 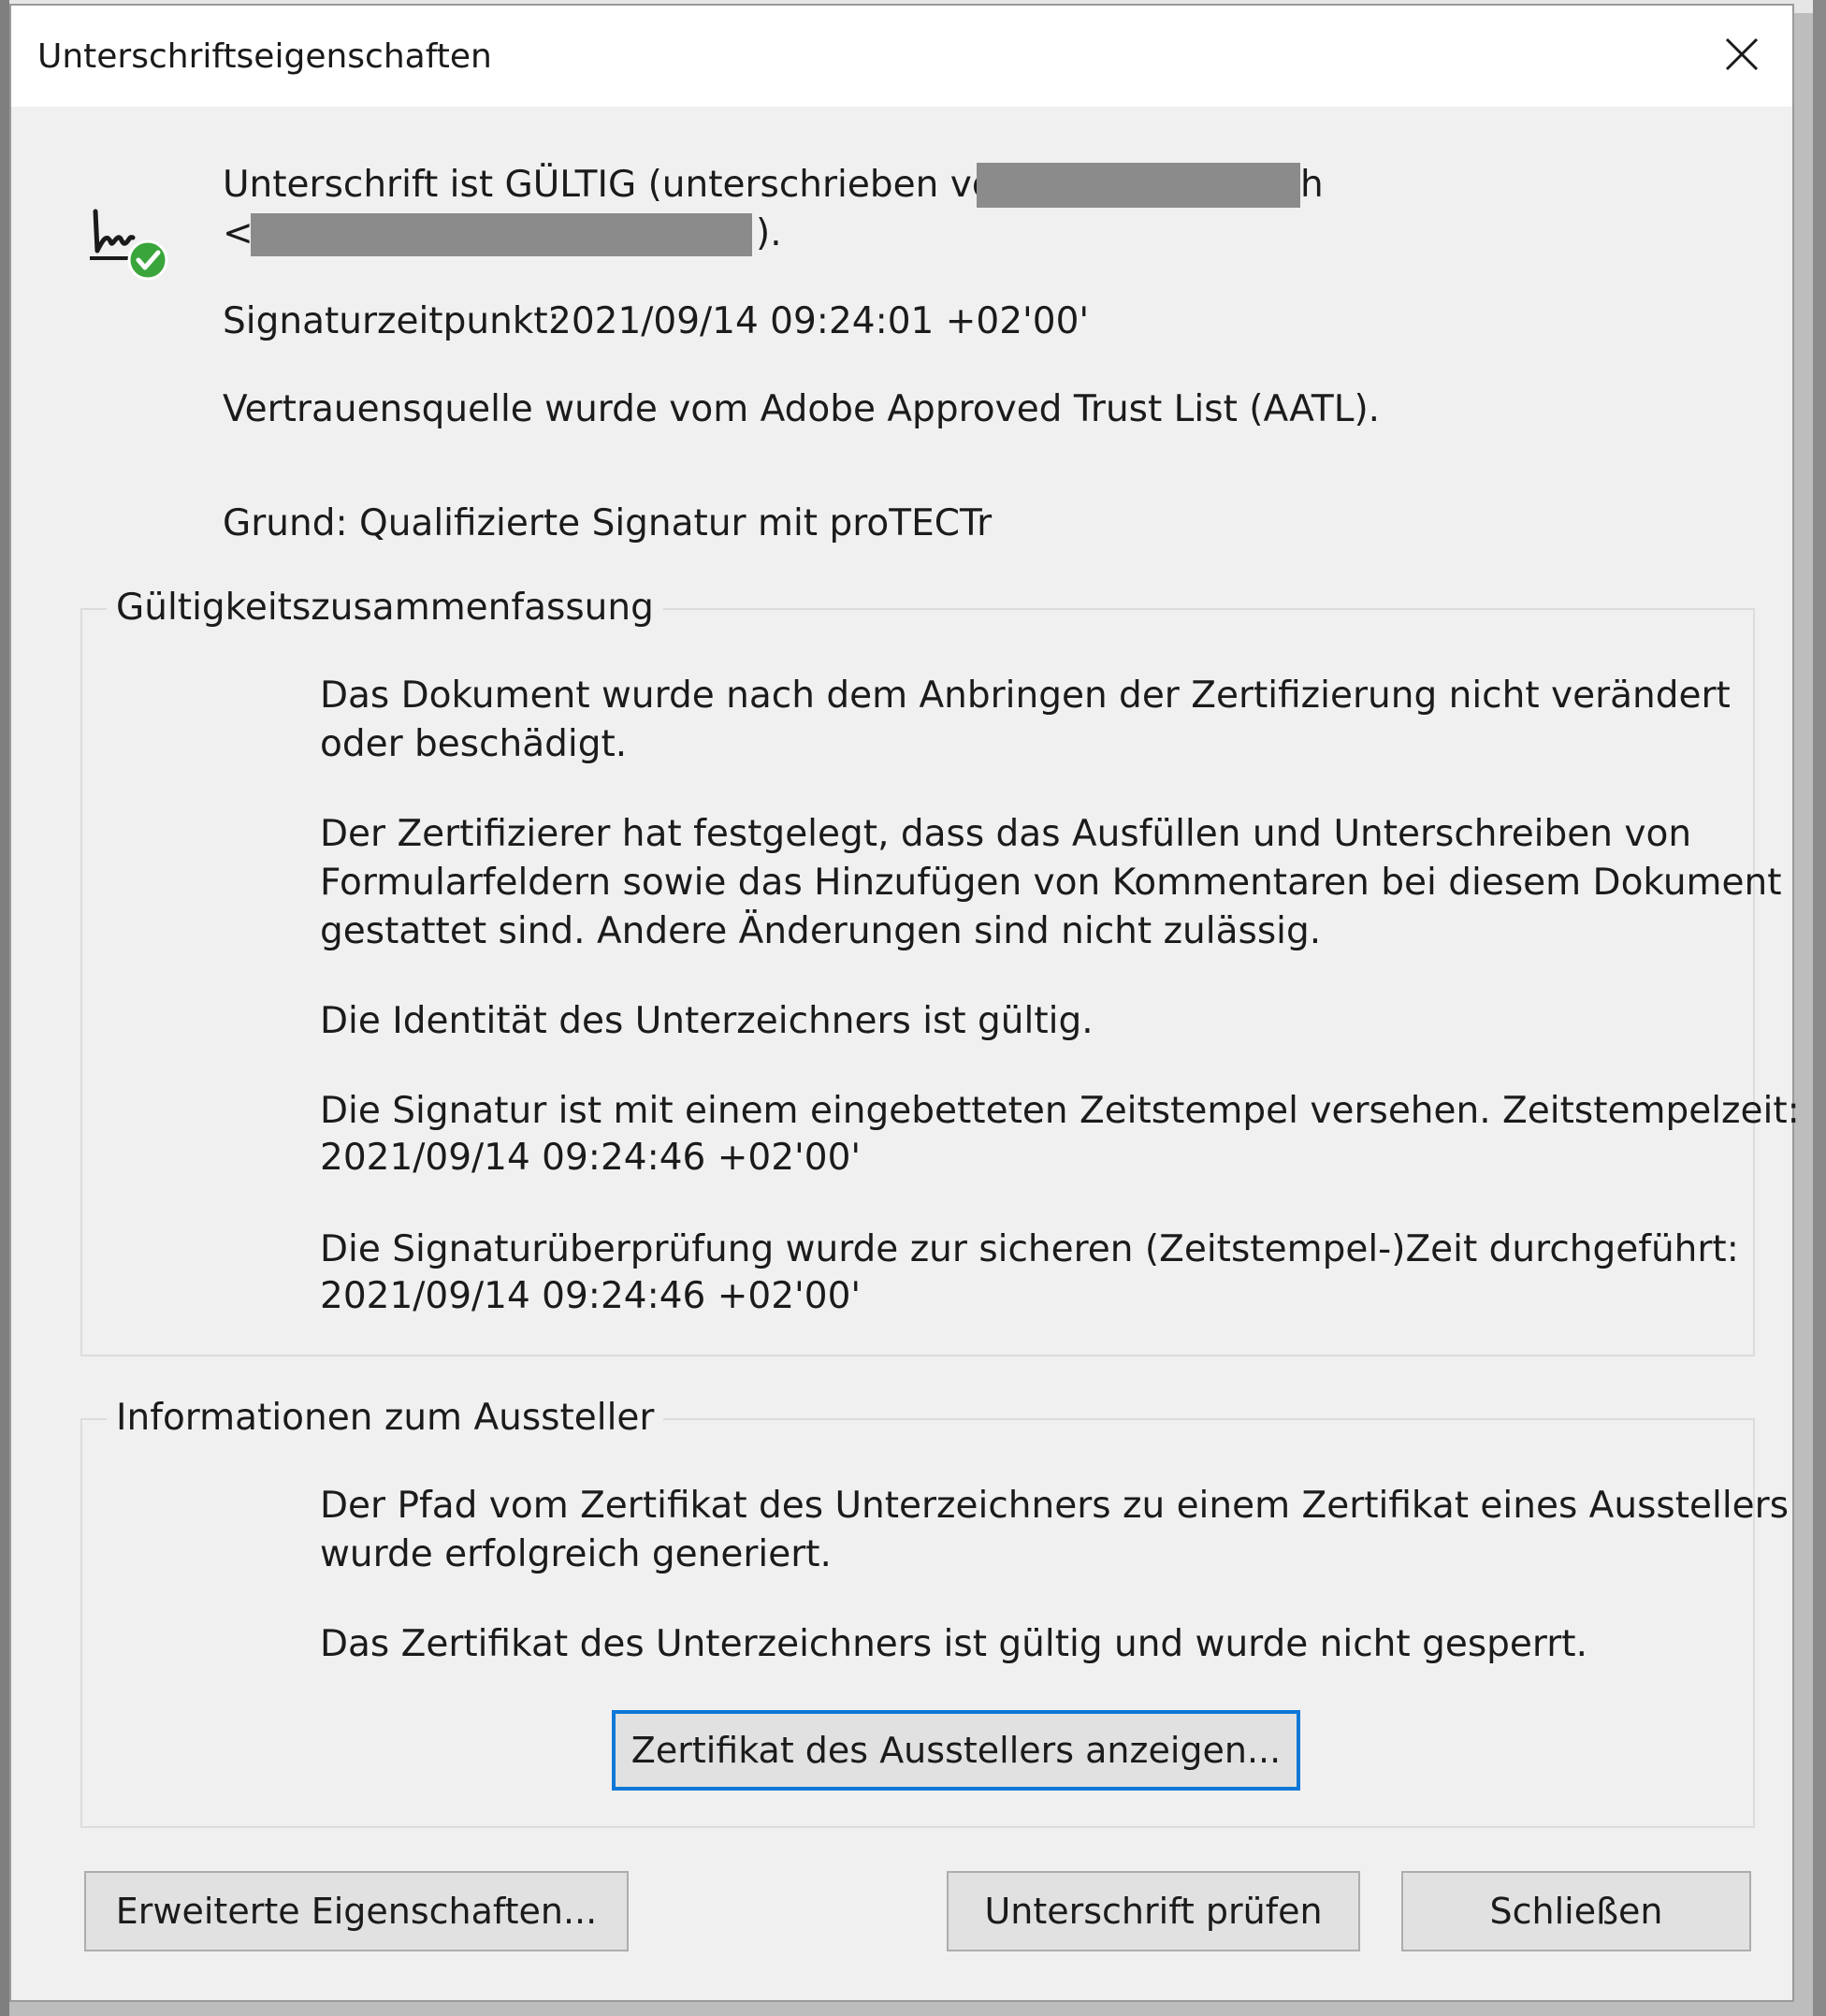 What do you see at coordinates (264, 57) in the screenshot?
I see `dialog-title: Unterschriftseigenschaften` at bounding box center [264, 57].